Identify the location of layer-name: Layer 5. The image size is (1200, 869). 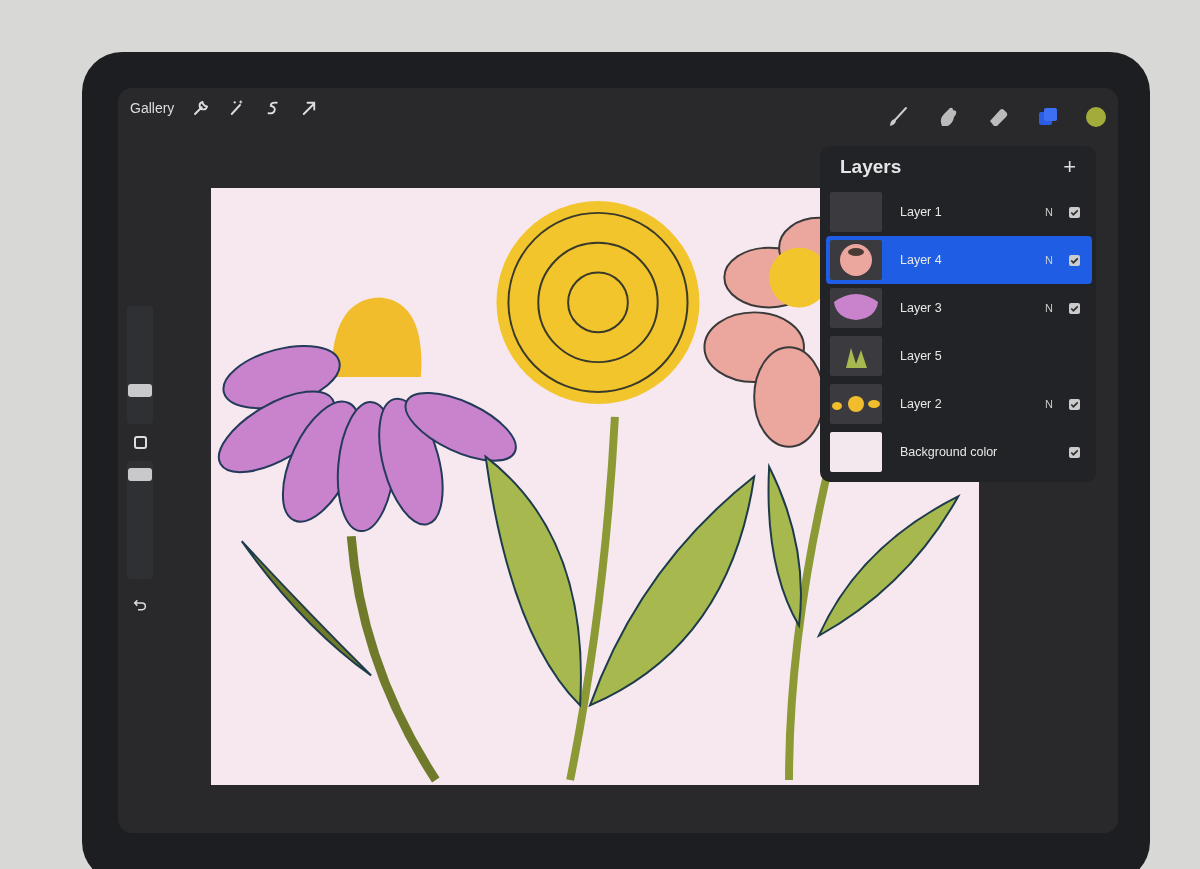
(921, 356).